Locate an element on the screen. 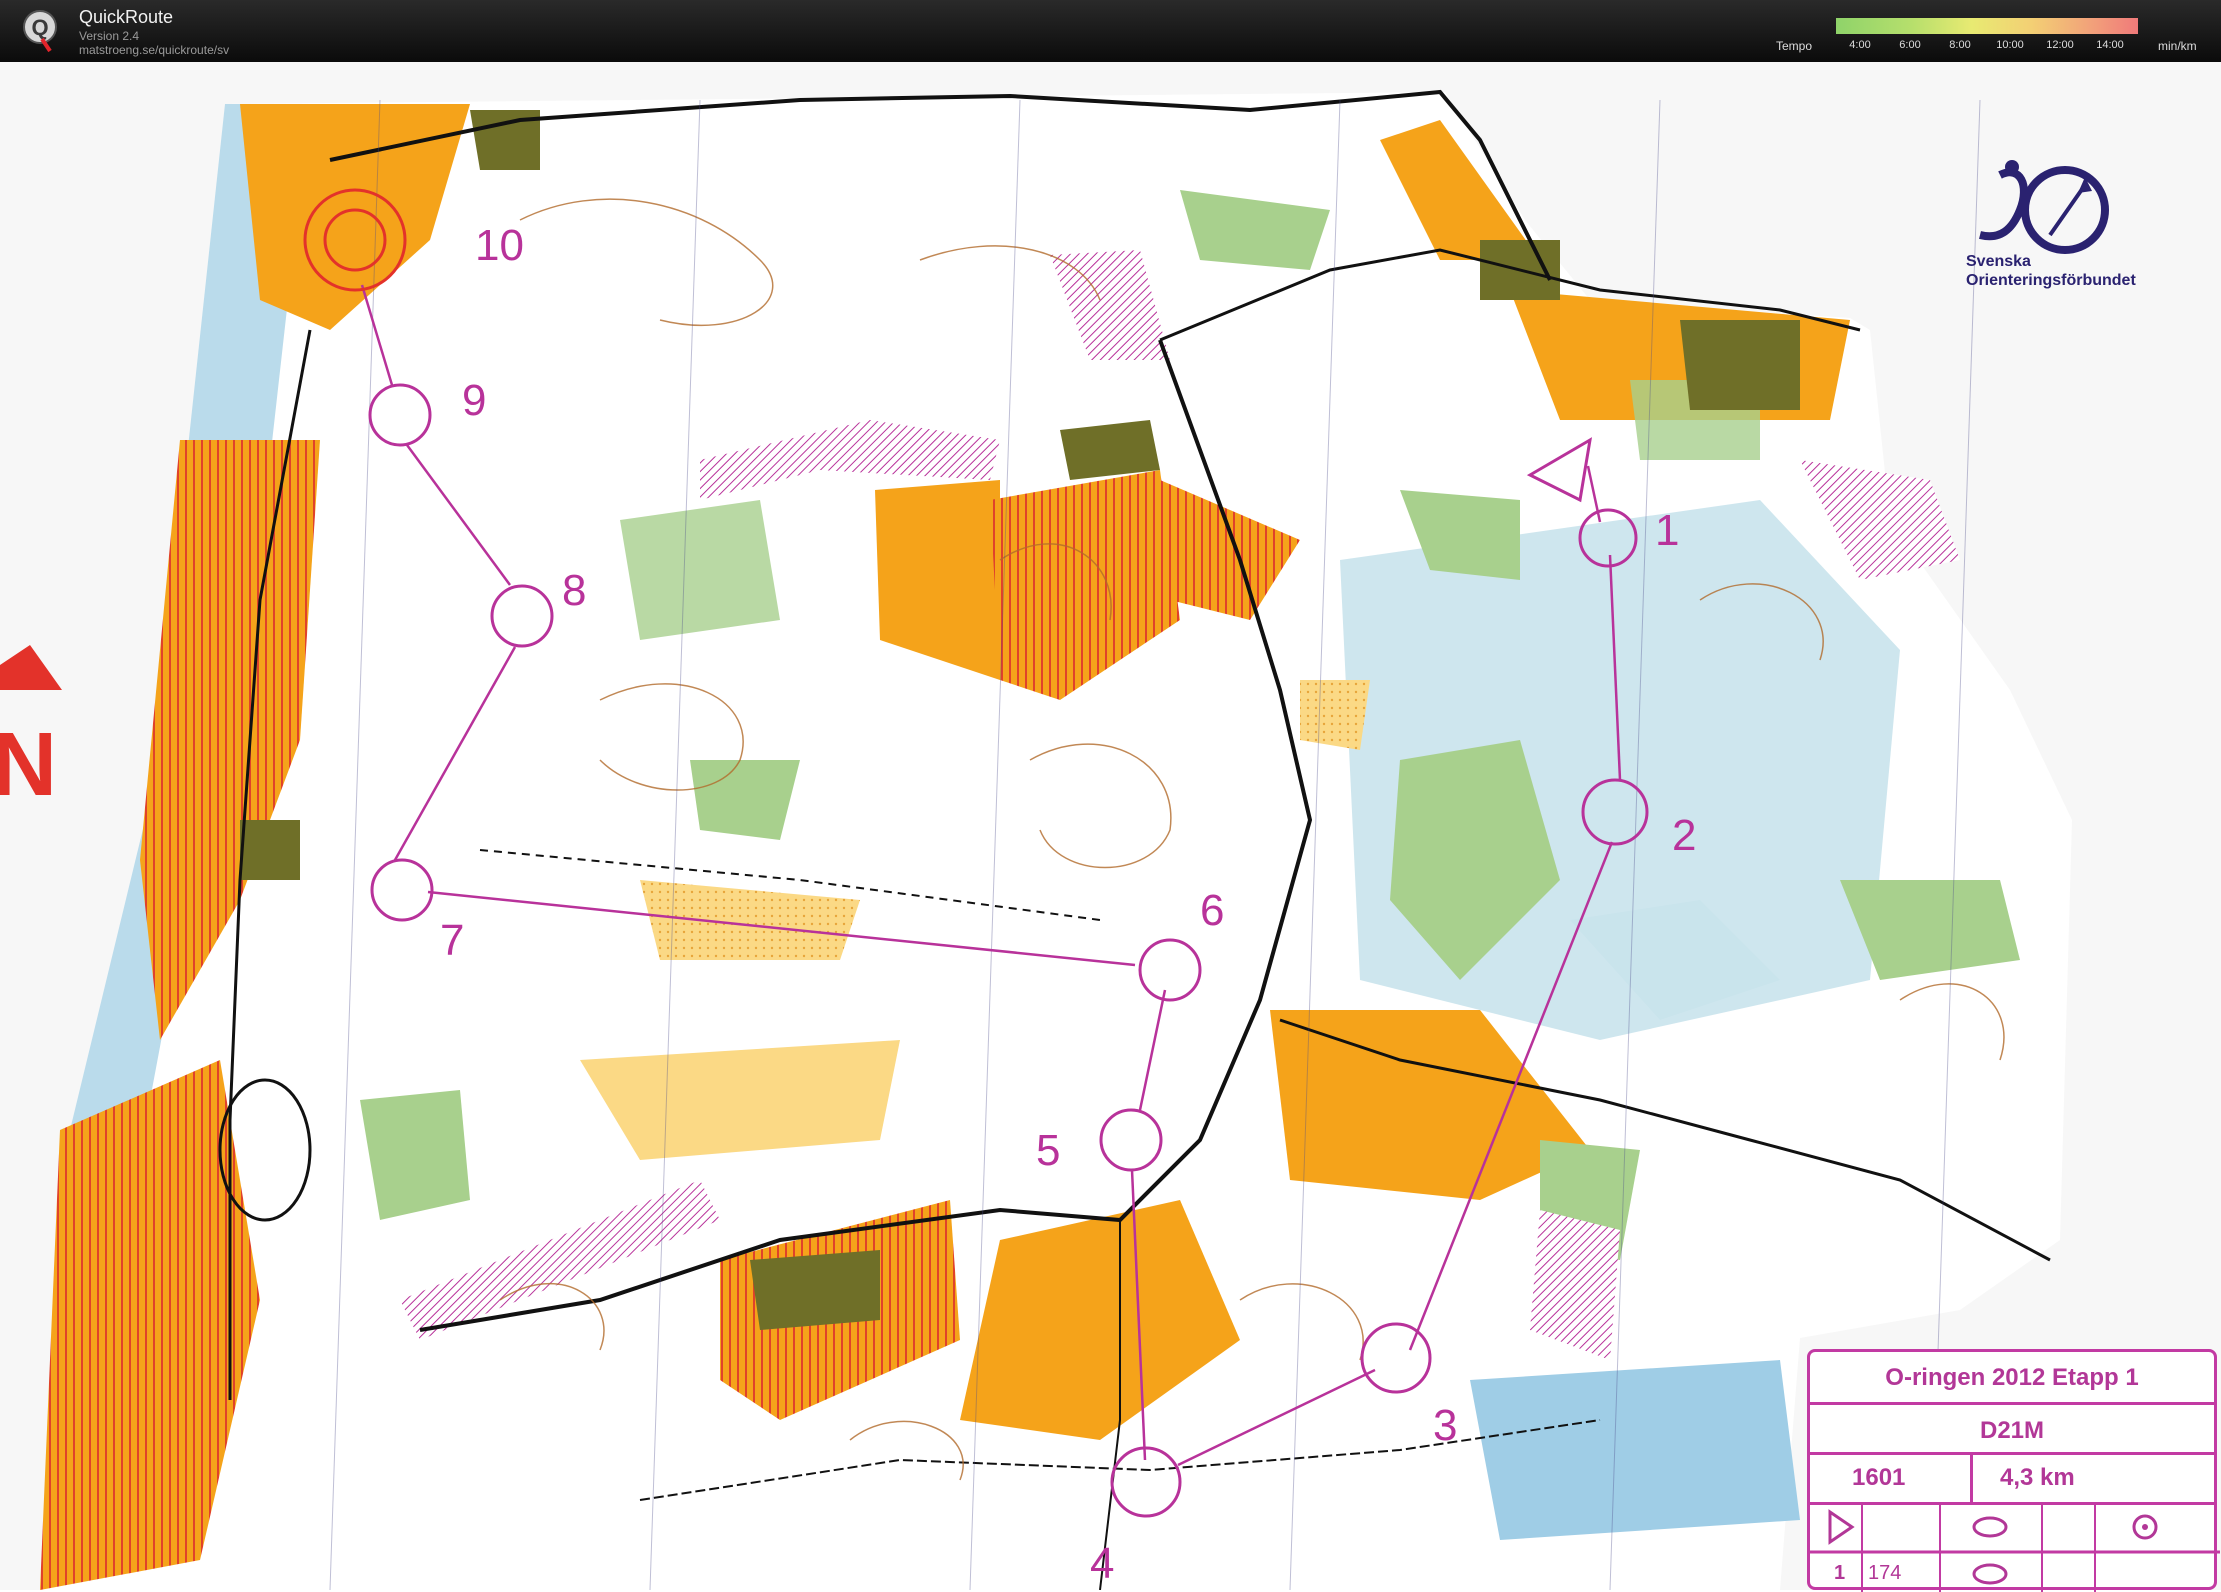 Image resolution: width=2221 pixels, height=1592 pixels. app-version: Version 2.4 is located at coordinates (109, 36).